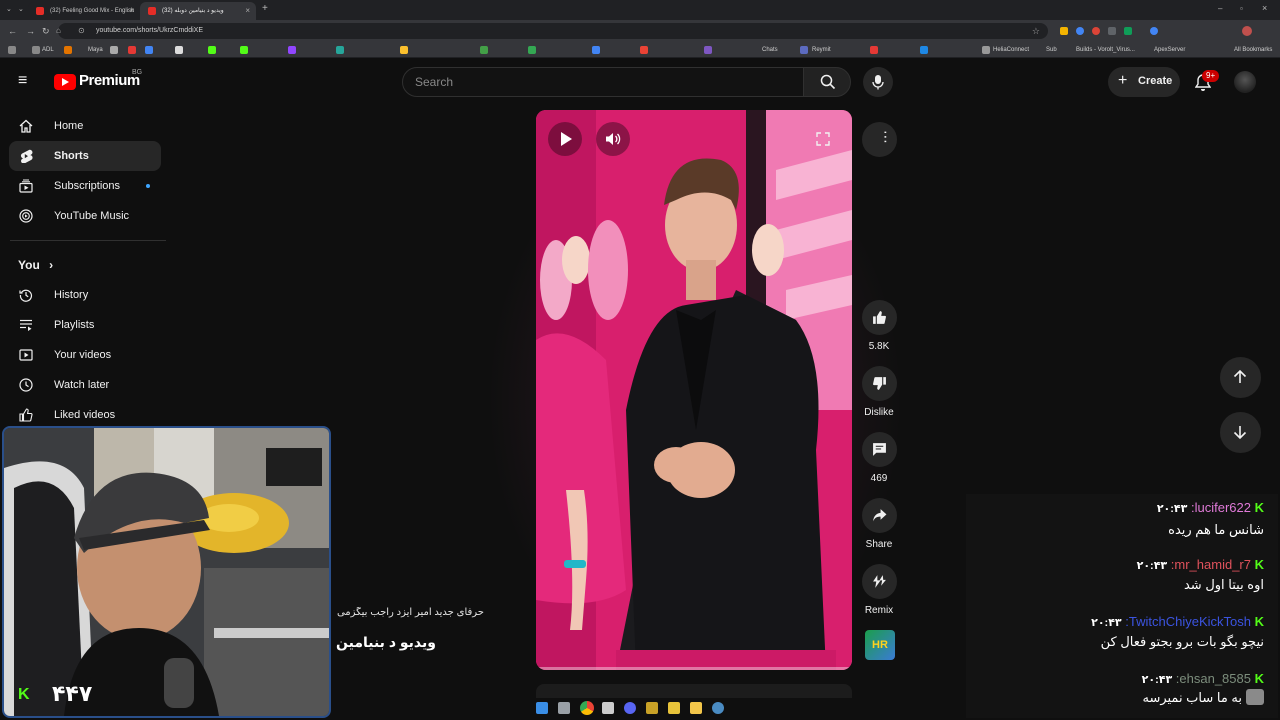 The height and width of the screenshot is (720, 1280). What do you see at coordinates (1240, 432) in the screenshot?
I see `next-short-button` at bounding box center [1240, 432].